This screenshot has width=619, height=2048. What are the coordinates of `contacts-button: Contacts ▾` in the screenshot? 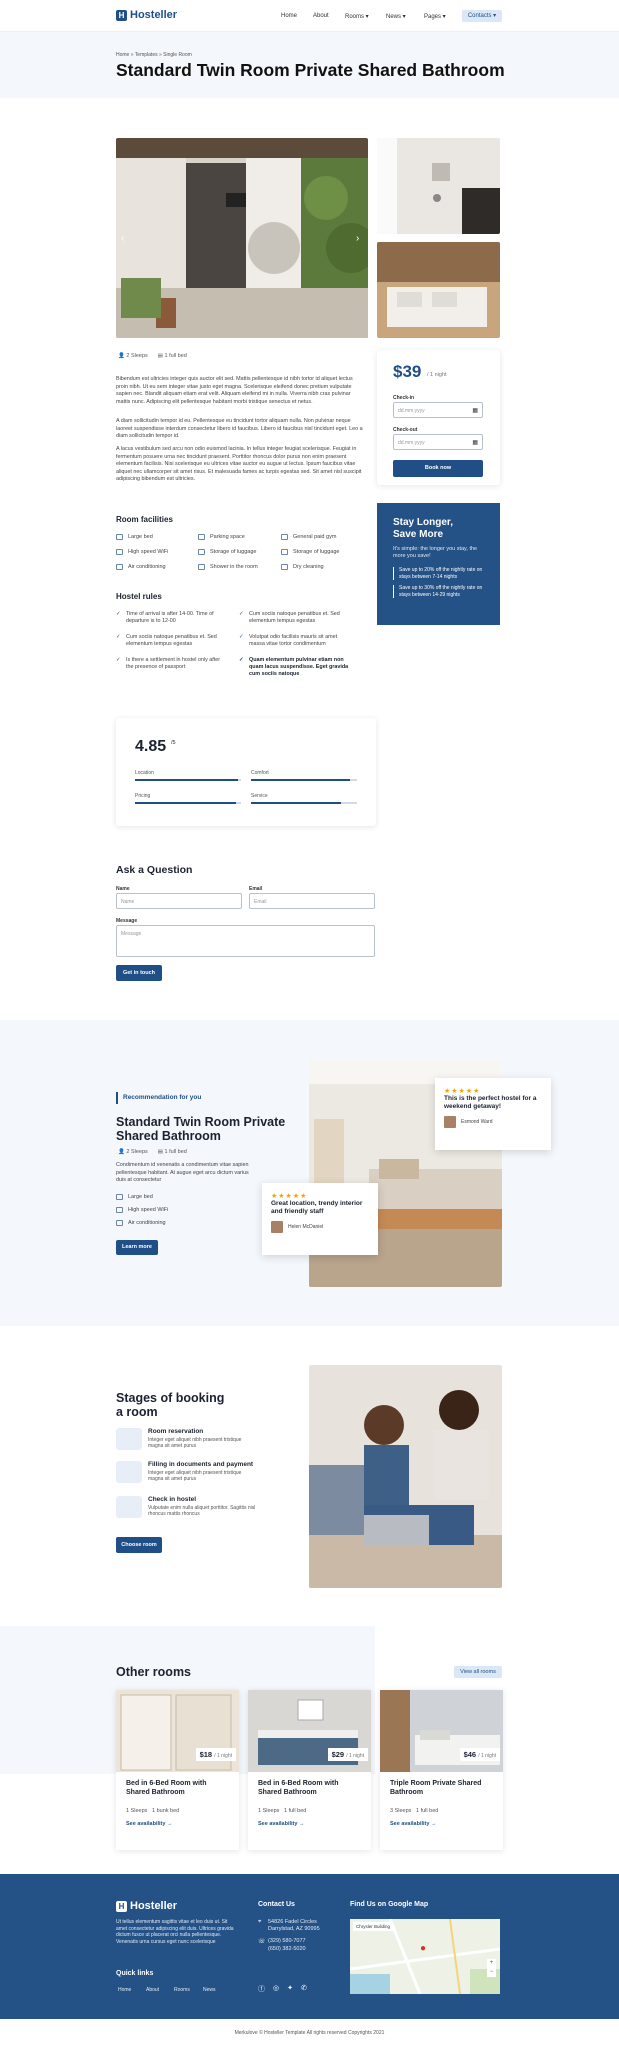 It's located at (482, 16).